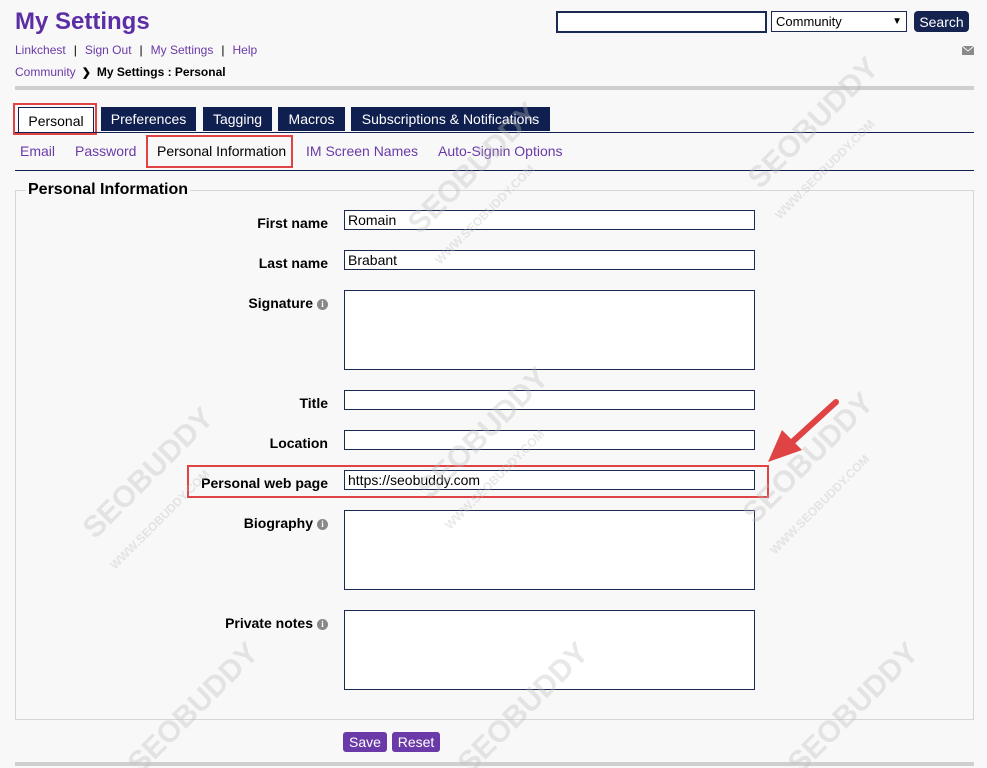 This screenshot has height=768, width=987. Describe the element at coordinates (105, 151) in the screenshot. I see `subtab-password: Password` at that location.